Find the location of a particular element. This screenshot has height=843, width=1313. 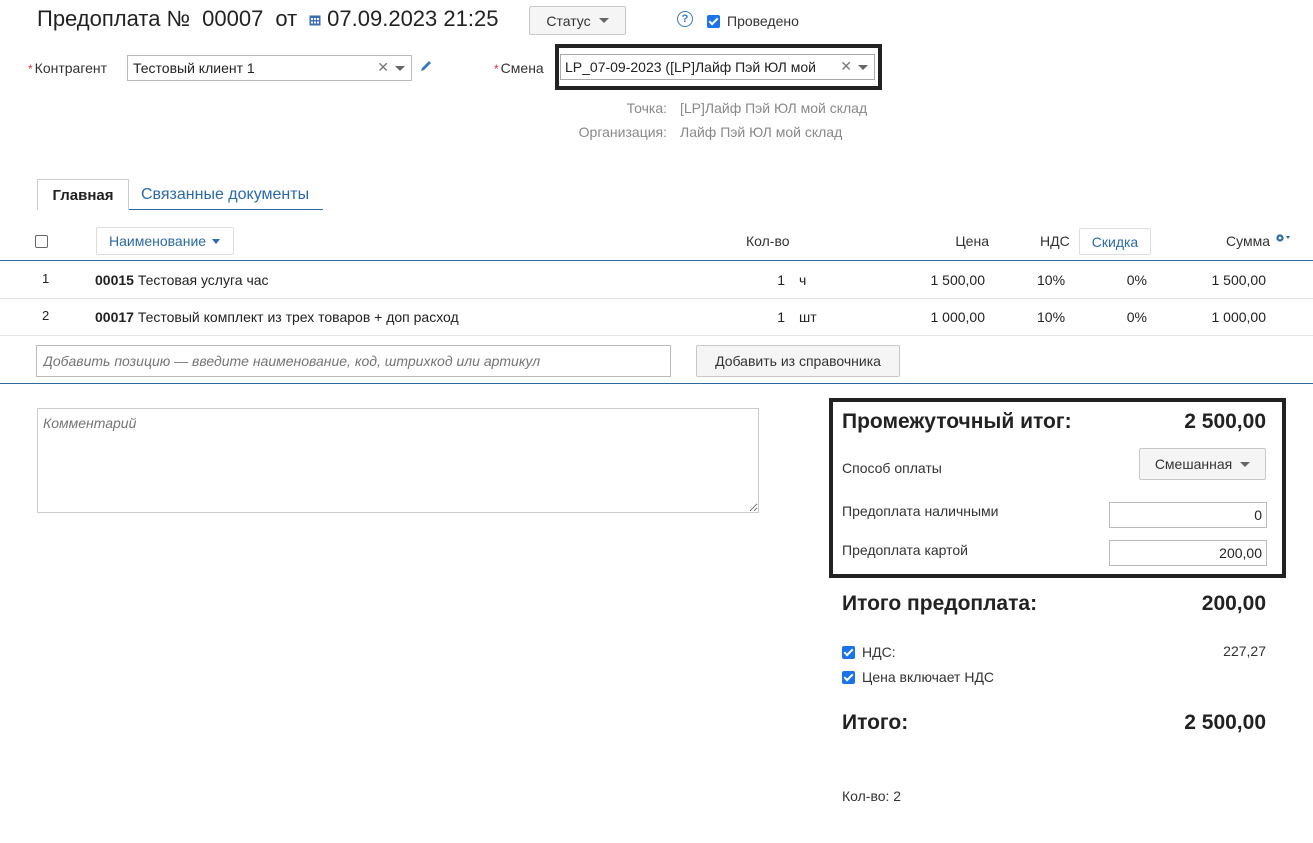

table-footer-divider is located at coordinates (656, 383).